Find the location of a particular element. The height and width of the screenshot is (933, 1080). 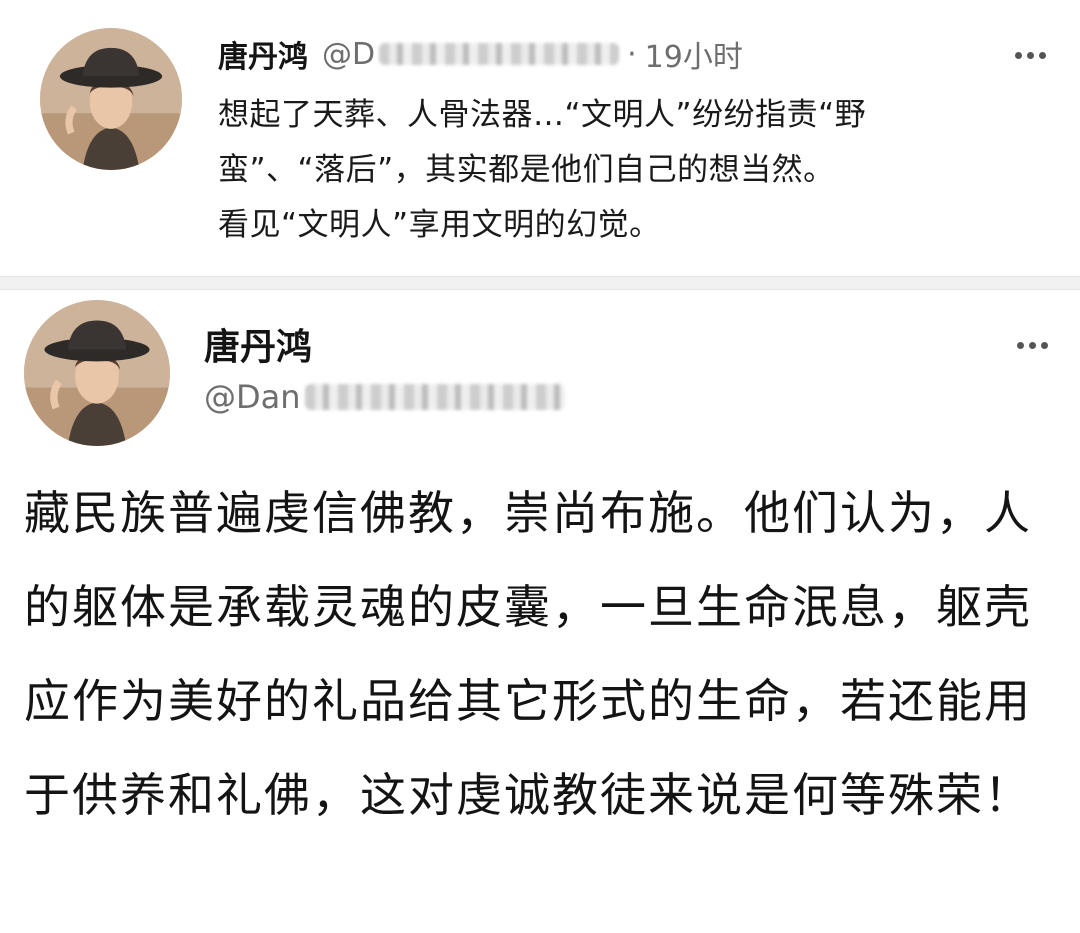

post-header: 唐丹鸿 @D · 19小时 is located at coordinates (480, 54).